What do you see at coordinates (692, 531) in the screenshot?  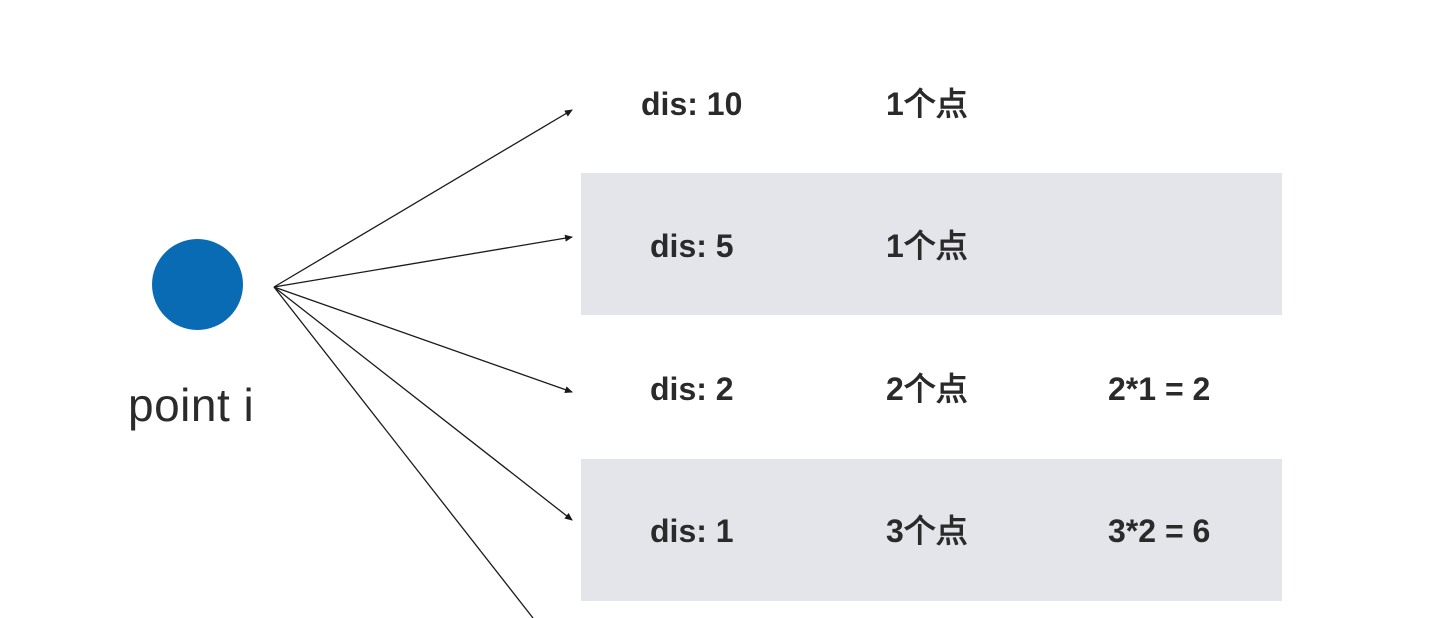 I see `row-4-distance: dis: 1` at bounding box center [692, 531].